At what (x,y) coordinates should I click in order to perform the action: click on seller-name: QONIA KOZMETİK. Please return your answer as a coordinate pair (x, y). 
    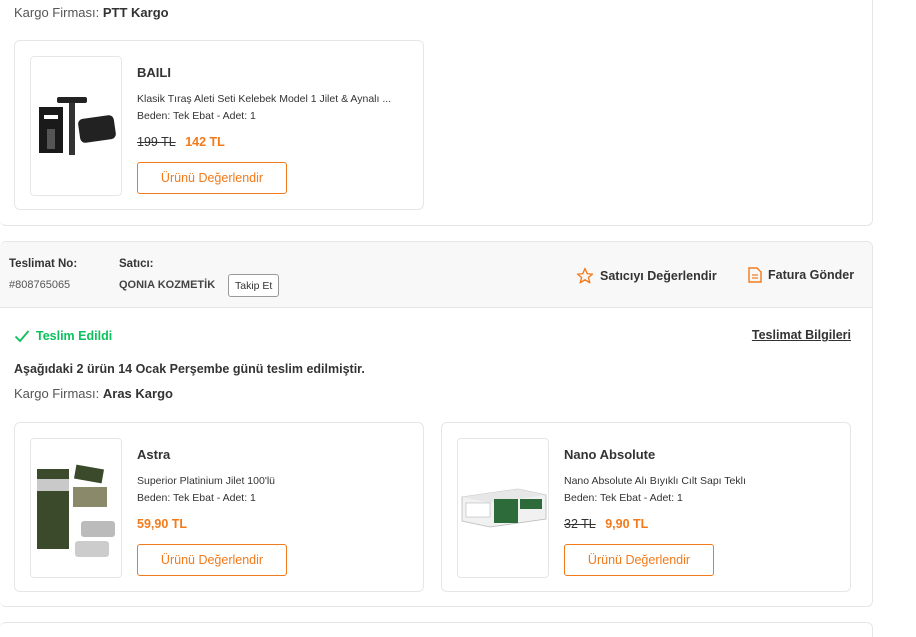
    Looking at the image, I should click on (167, 285).